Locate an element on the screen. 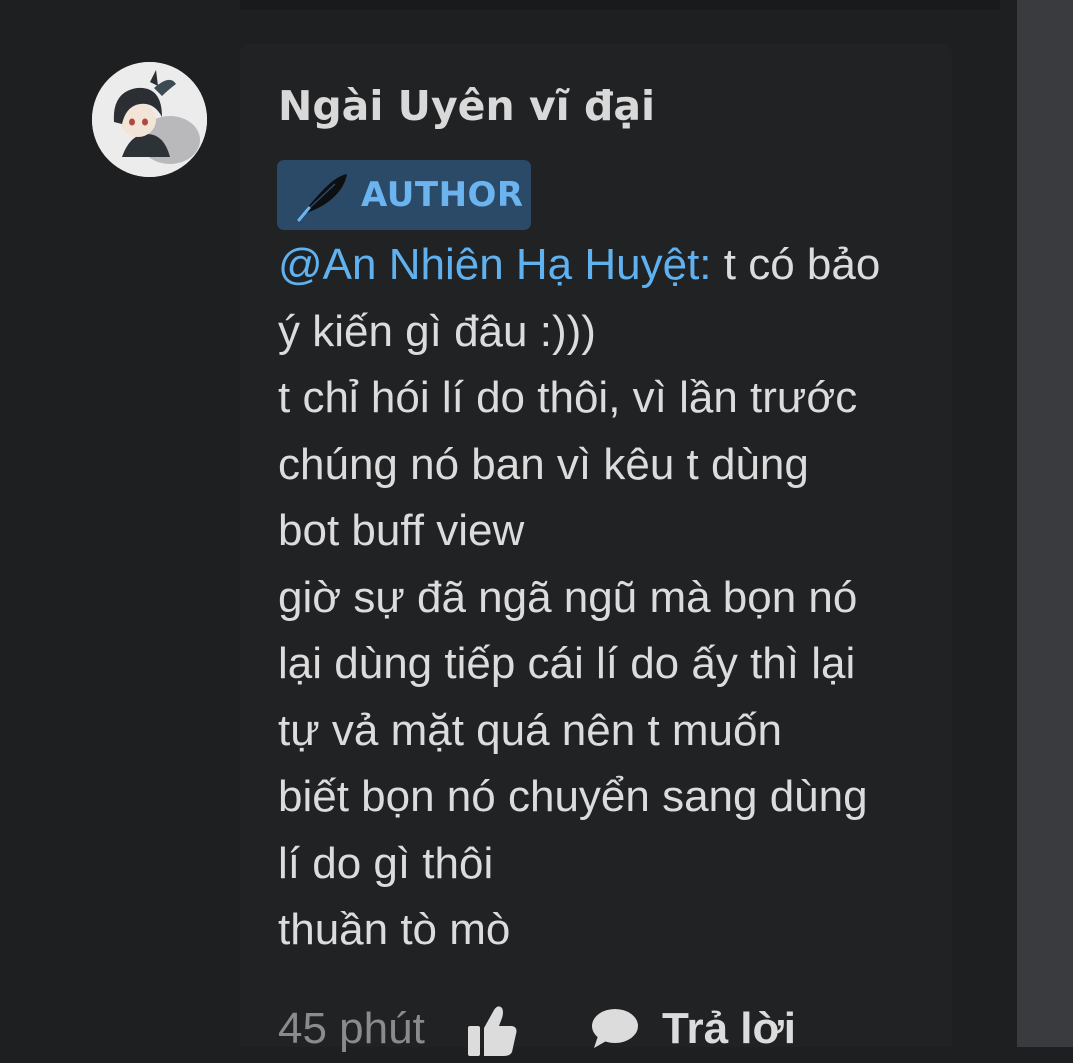 The width and height of the screenshot is (1073, 1063). avatar-image is located at coordinates (149, 119).